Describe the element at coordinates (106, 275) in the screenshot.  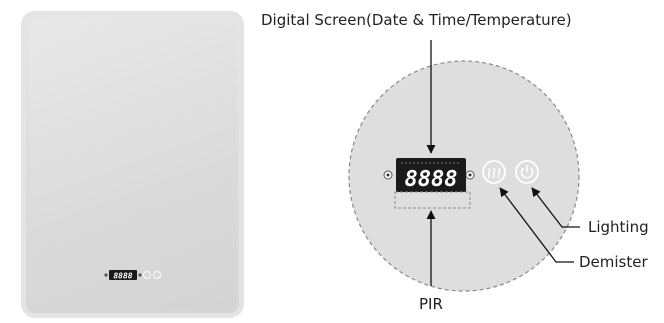
I see `mini-sensor-dot-left` at that location.